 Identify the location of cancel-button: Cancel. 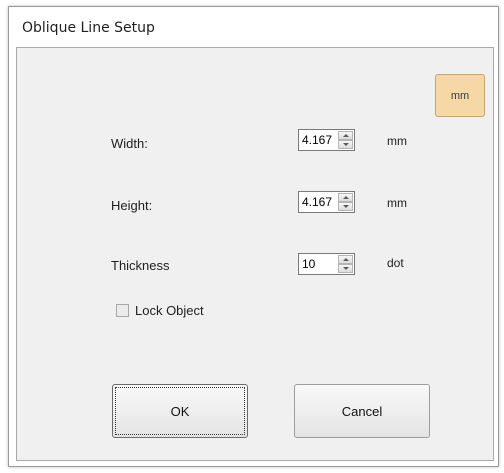
(362, 411).